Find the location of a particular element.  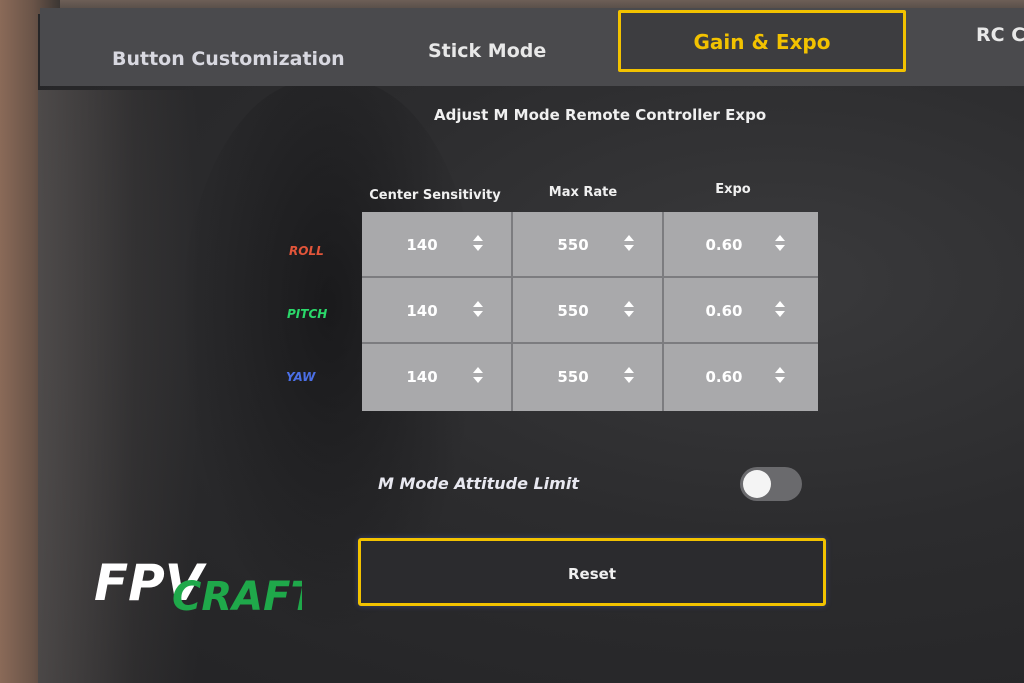

tab-rc-calibration: RC Calib is located at coordinates (1000, 35).